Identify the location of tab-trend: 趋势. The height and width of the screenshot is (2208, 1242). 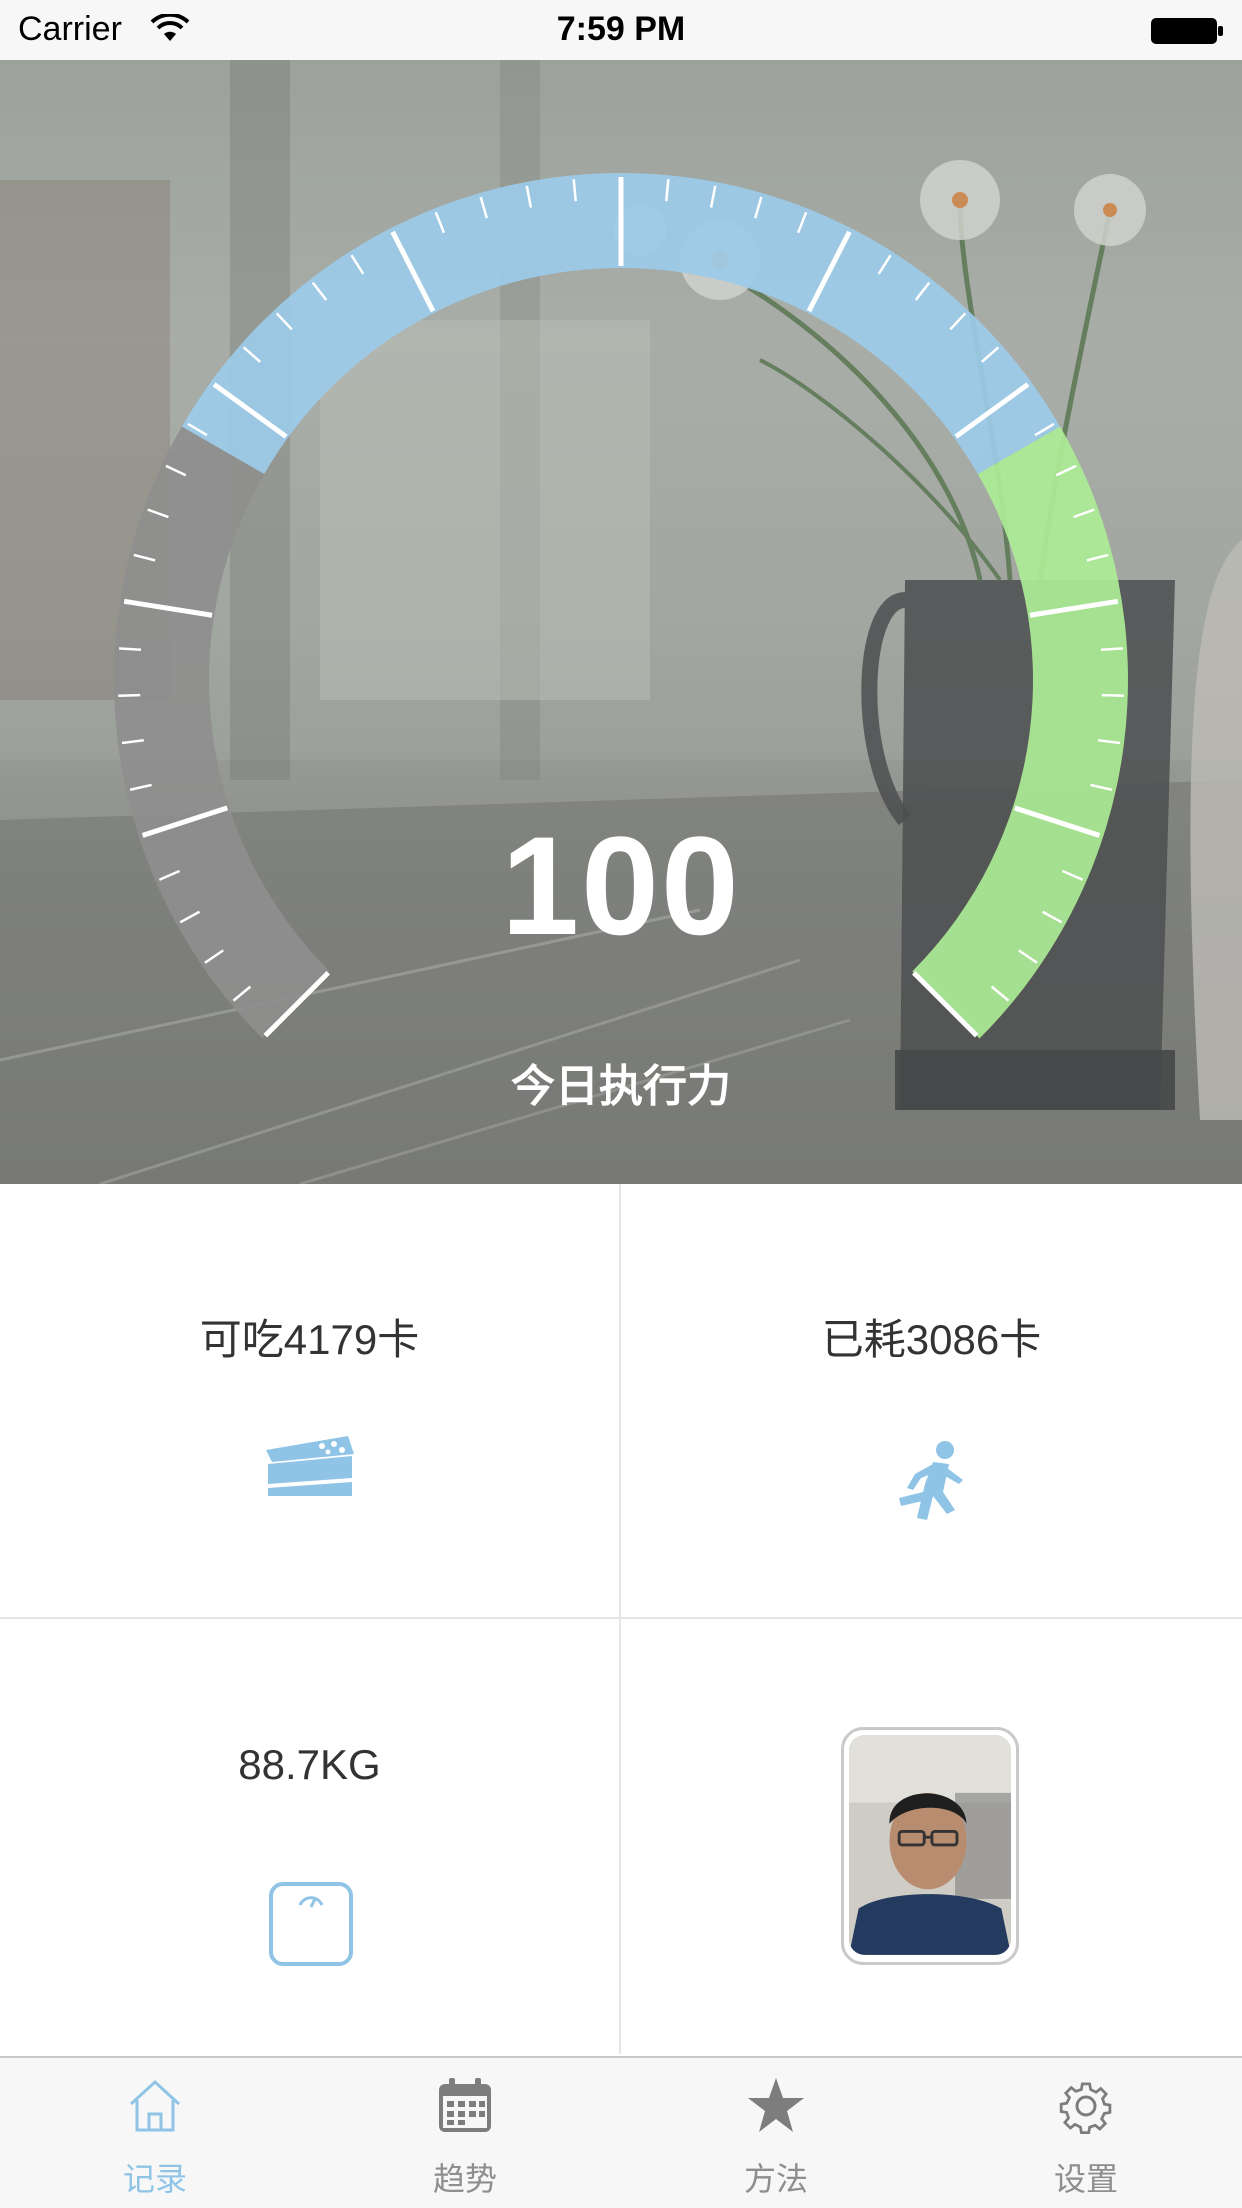
(465, 2133).